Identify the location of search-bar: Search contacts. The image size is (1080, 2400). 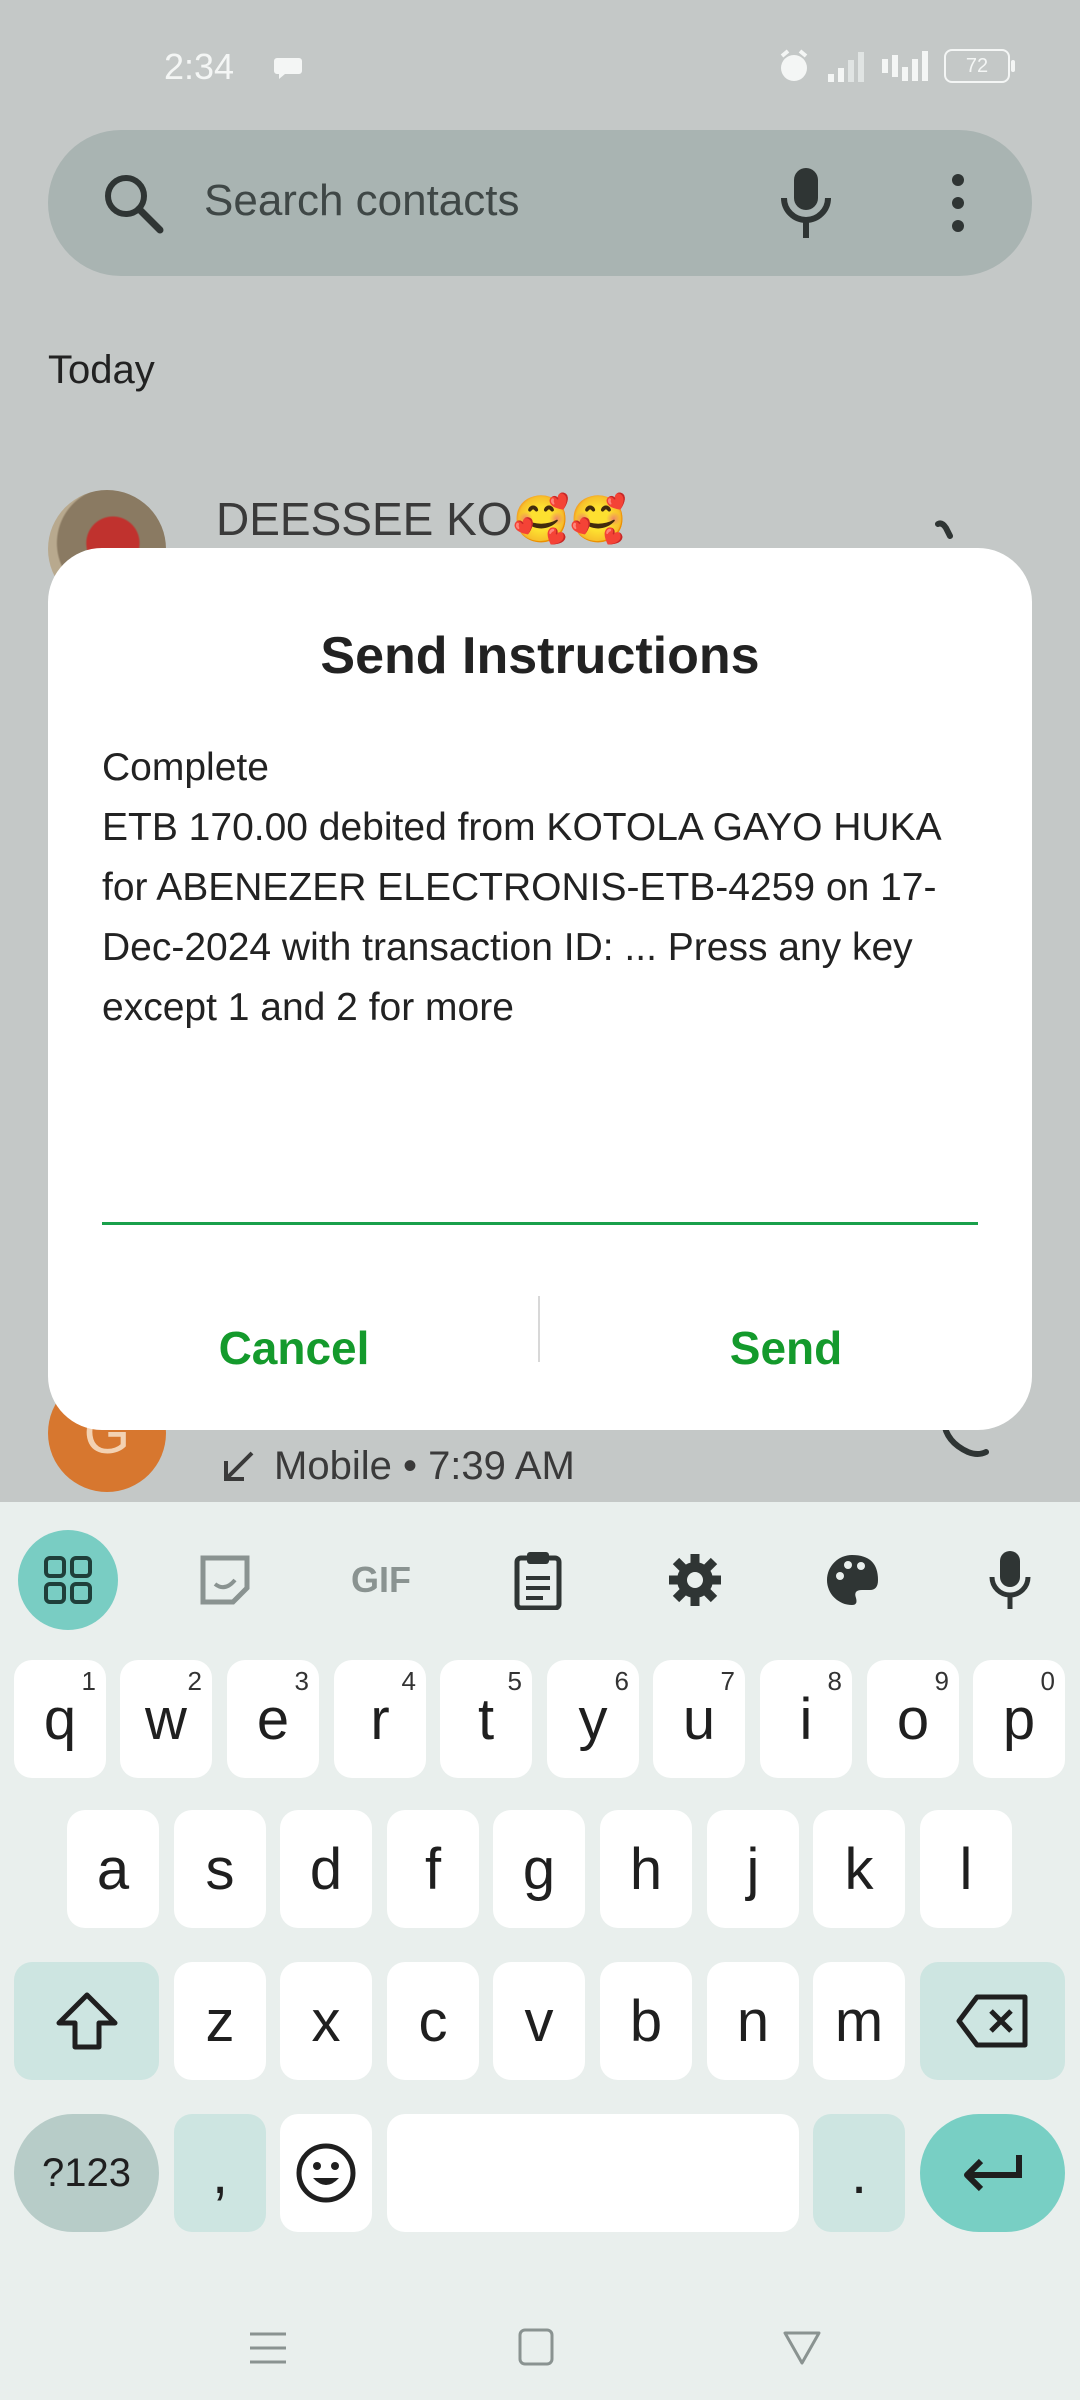
(540, 203).